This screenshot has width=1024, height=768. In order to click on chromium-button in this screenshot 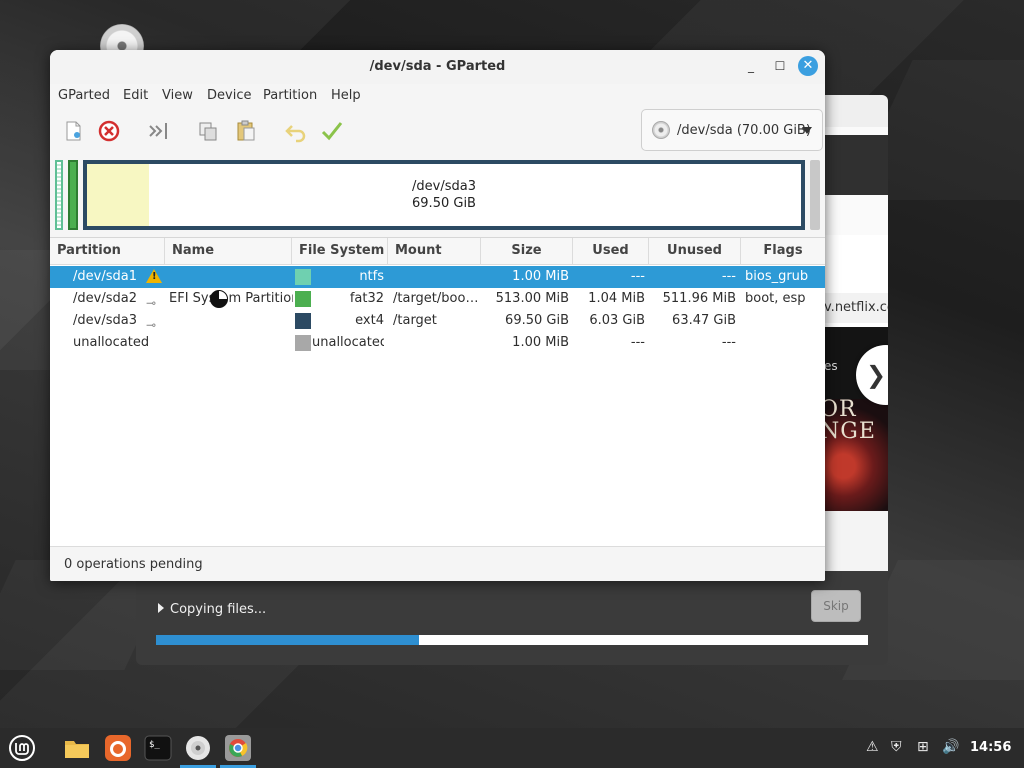, I will do `click(238, 748)`.